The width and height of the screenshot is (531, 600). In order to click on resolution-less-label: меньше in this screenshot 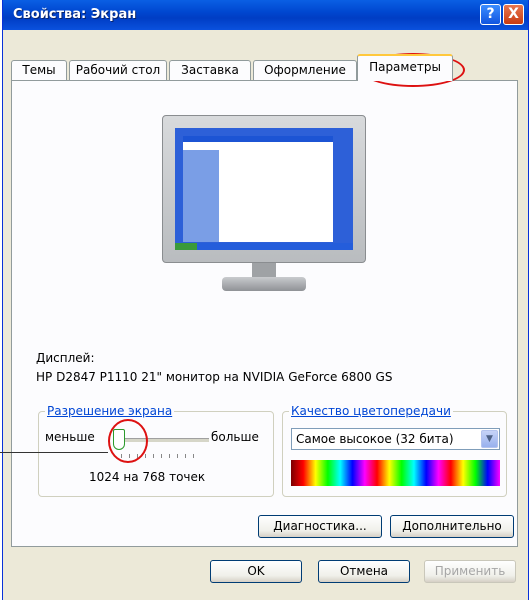, I will do `click(70, 437)`.